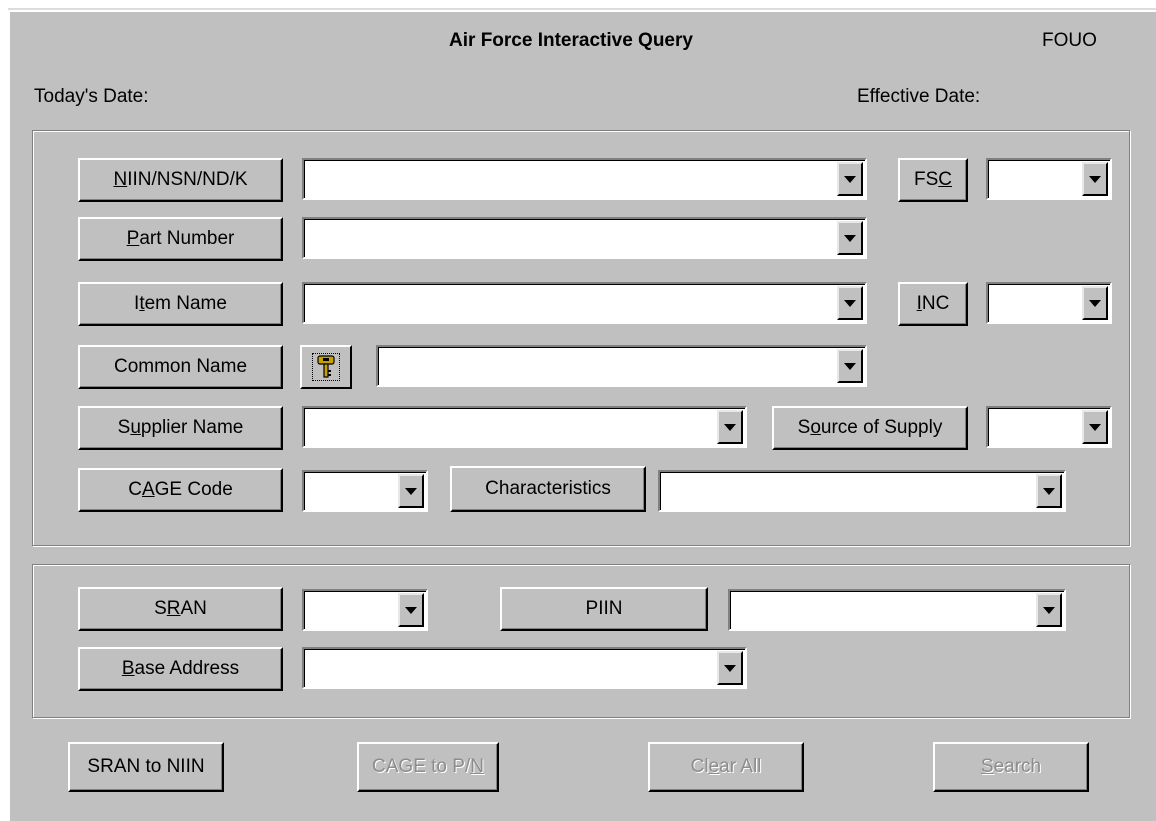  I want to click on key-icon, so click(326, 367).